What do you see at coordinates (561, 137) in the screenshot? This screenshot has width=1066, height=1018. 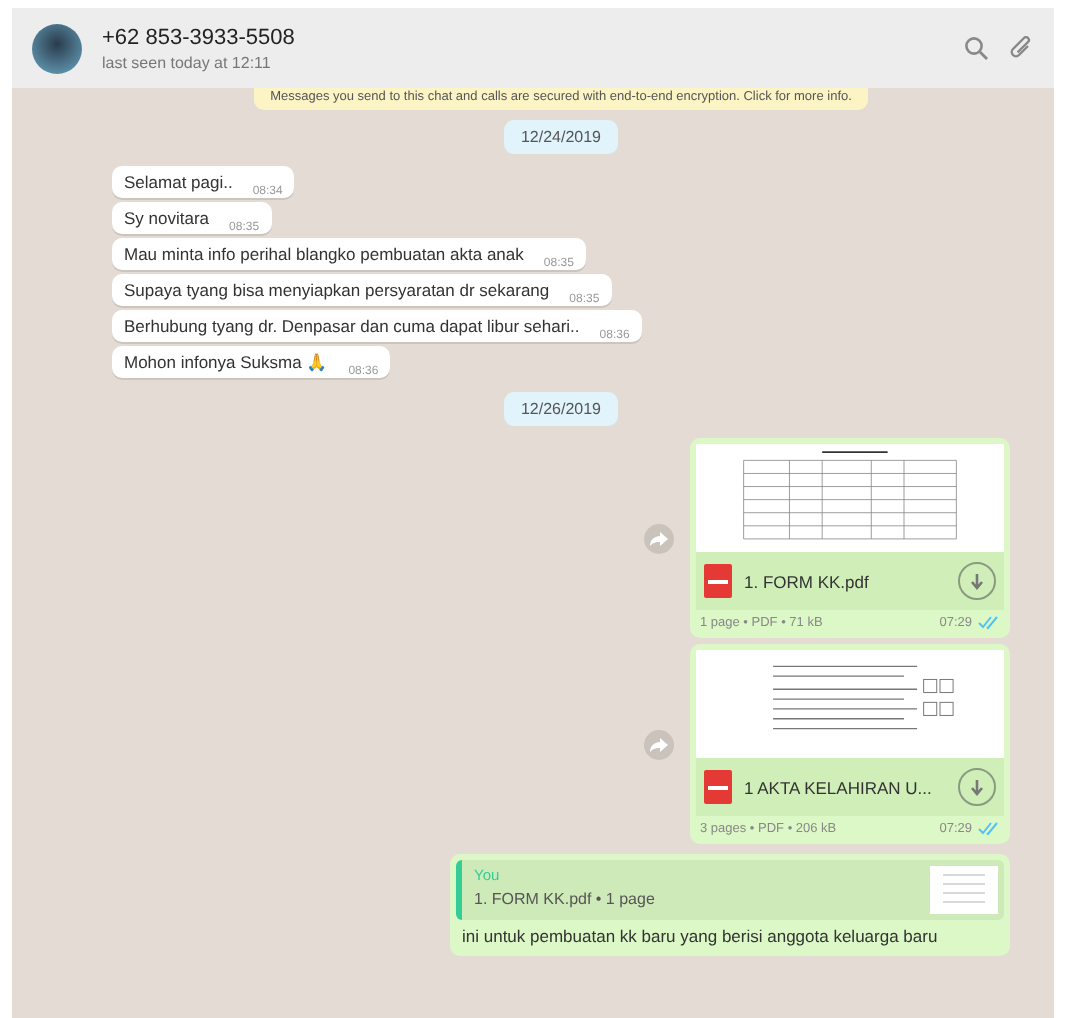 I see `date-label: 12/24/2019` at bounding box center [561, 137].